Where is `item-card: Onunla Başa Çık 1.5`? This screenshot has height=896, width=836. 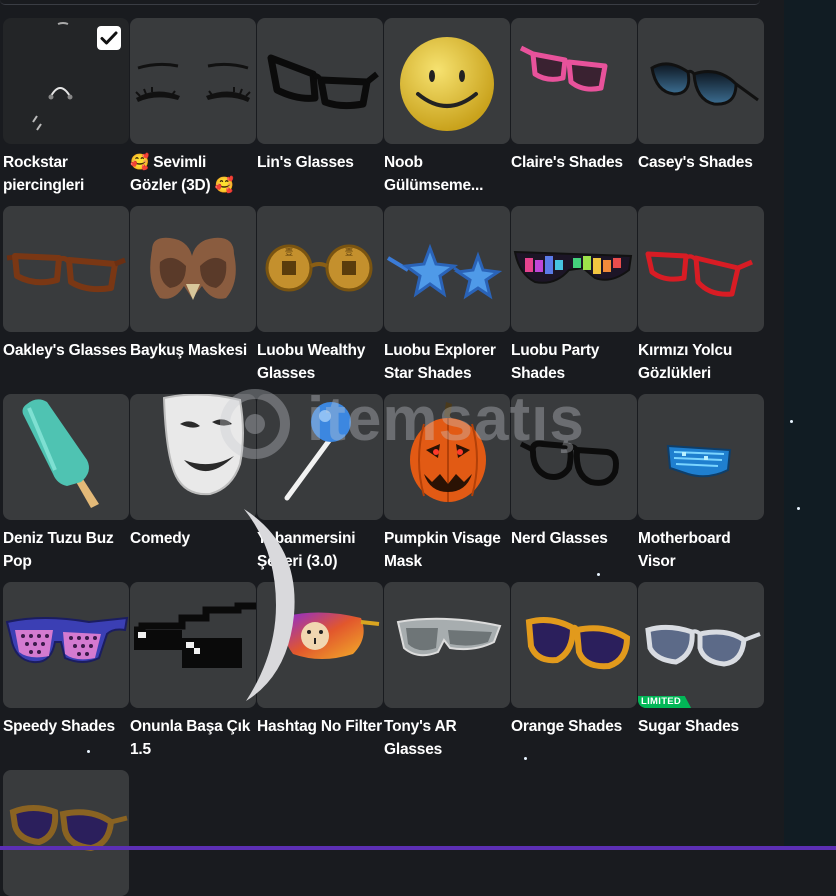 item-card: Onunla Başa Çık 1.5 is located at coordinates (193, 671).